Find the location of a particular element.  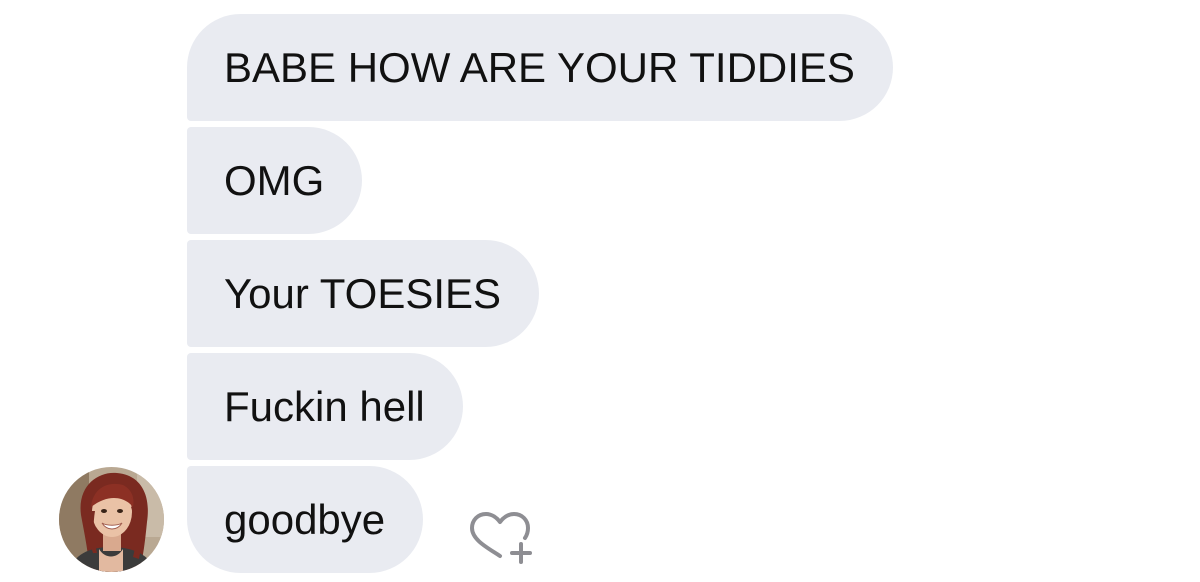

avatar-photo is located at coordinates (111, 519).